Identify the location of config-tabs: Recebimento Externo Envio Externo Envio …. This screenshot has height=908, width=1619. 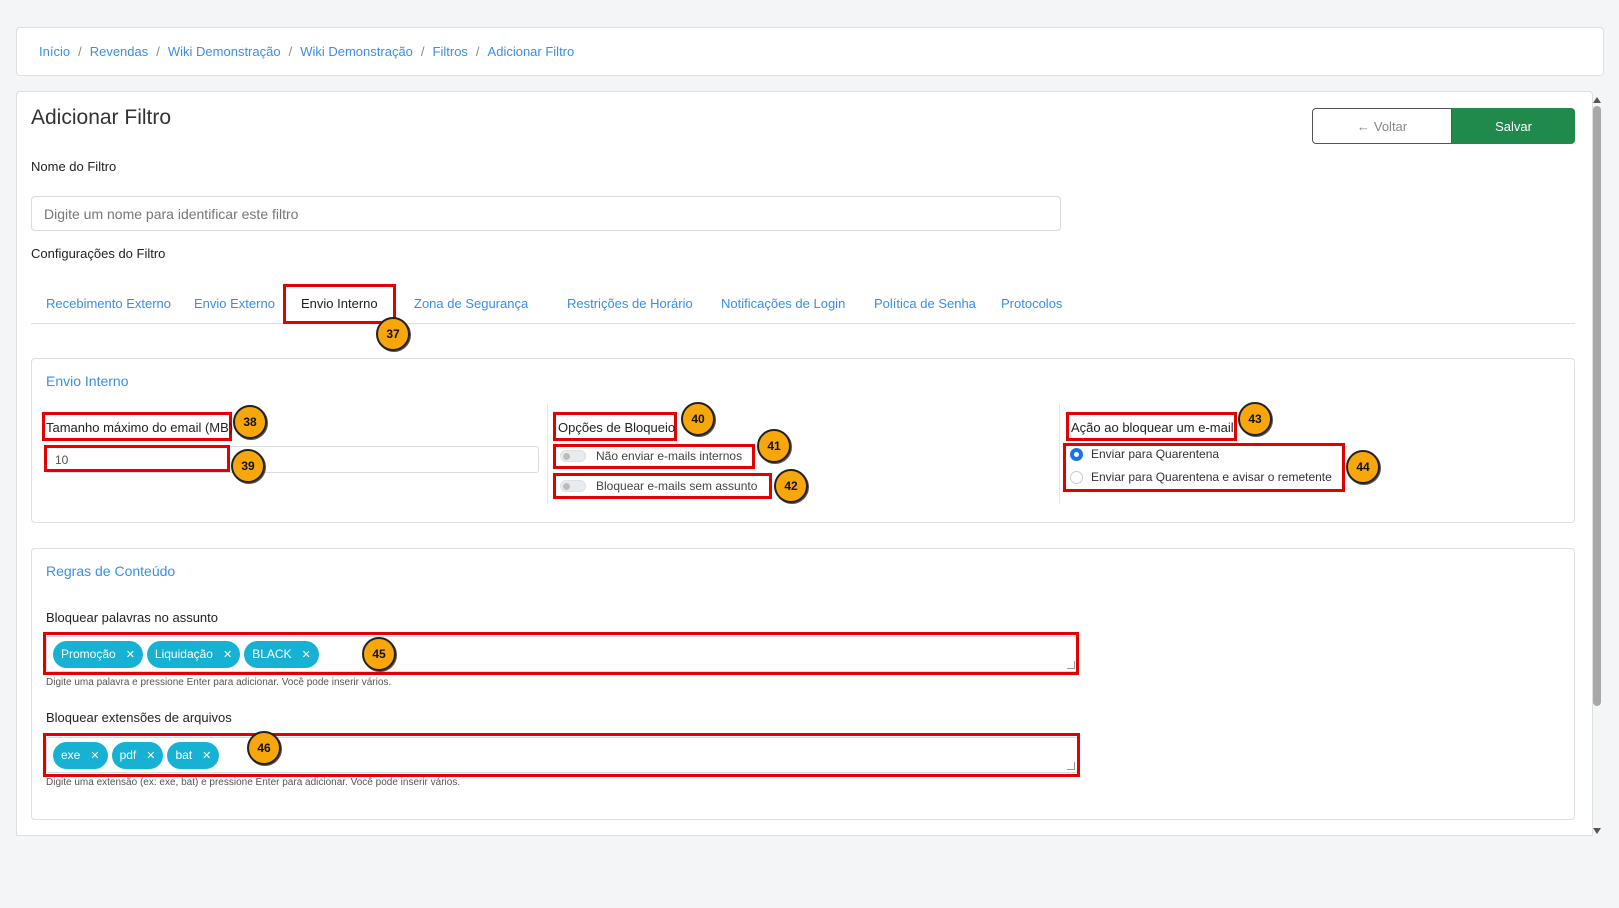
(803, 304).